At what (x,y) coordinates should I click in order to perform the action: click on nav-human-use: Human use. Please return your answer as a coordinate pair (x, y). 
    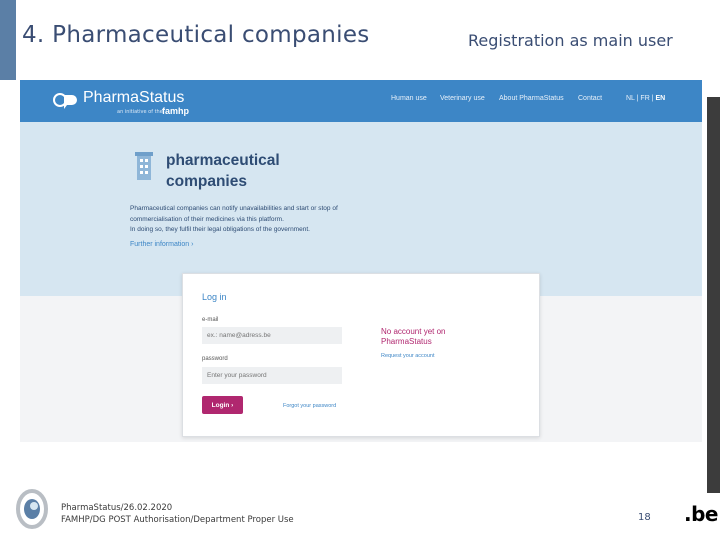
    Looking at the image, I should click on (409, 98).